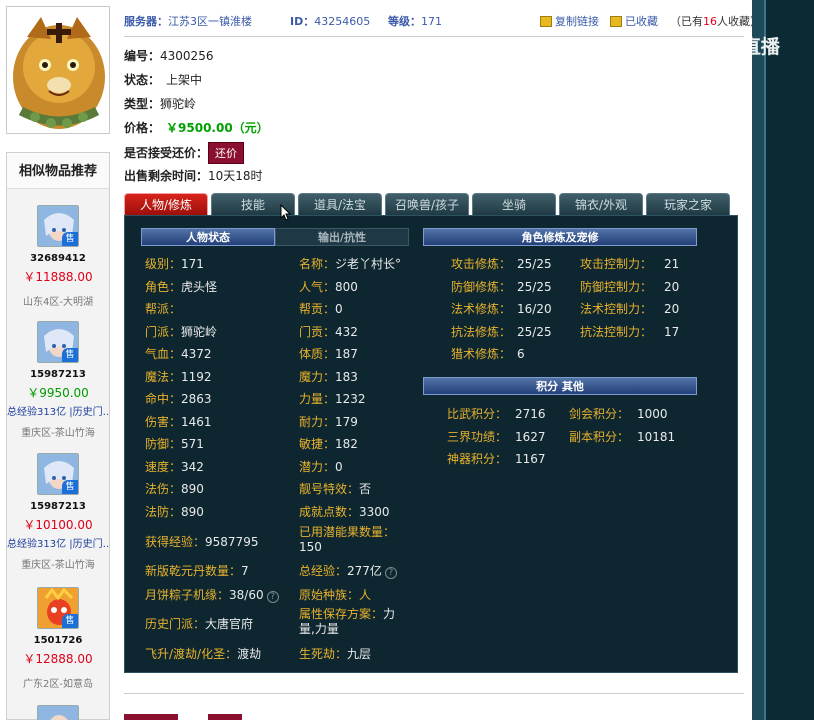  I want to click on cc-logo-icon, so click(698, 47).